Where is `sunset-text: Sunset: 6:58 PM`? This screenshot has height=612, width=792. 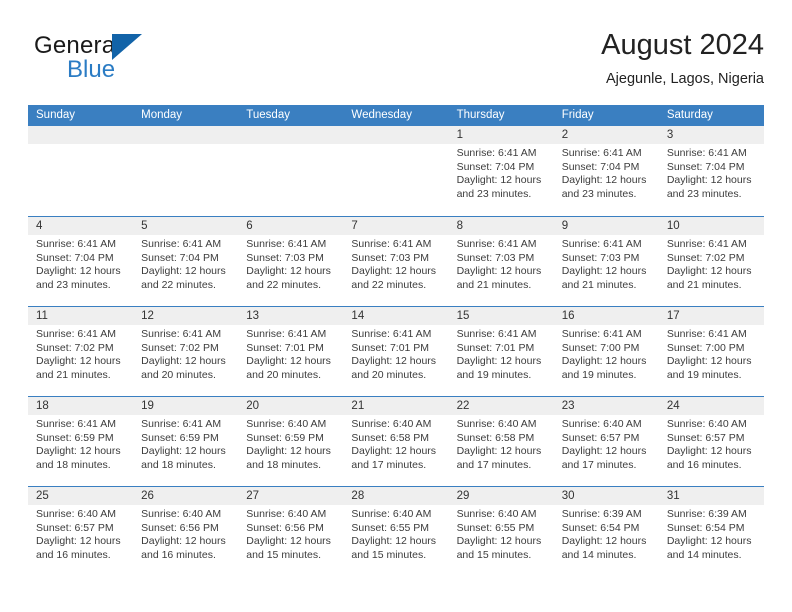 sunset-text: Sunset: 6:58 PM is located at coordinates (390, 437).